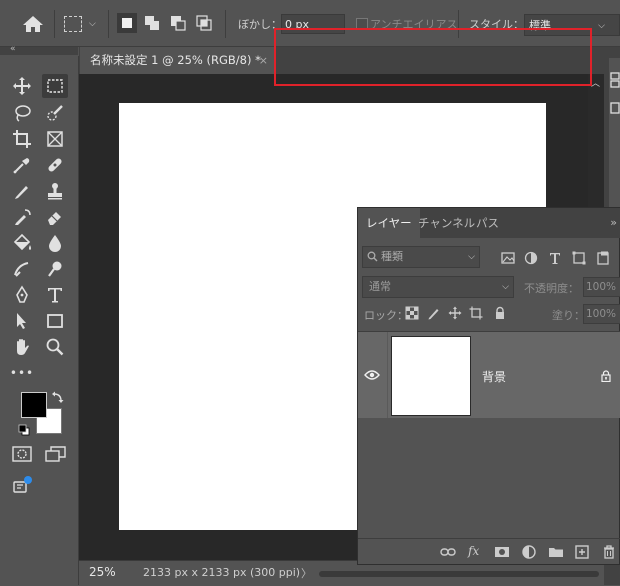 The height and width of the screenshot is (586, 620). What do you see at coordinates (55, 347) in the screenshot?
I see `zoom-tool` at bounding box center [55, 347].